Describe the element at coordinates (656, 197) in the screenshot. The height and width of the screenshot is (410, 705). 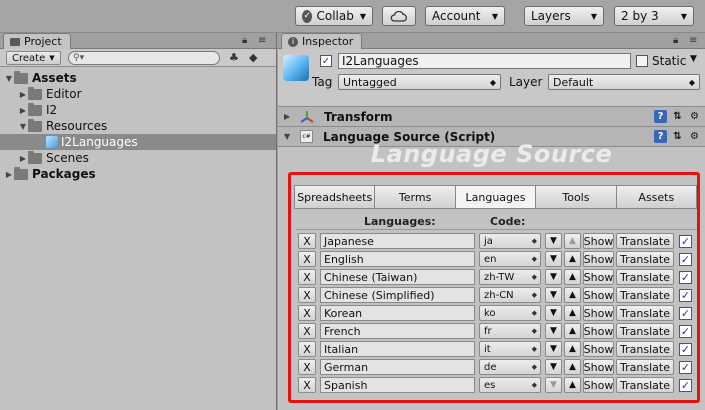
I see `tab-assets: Assets` at that location.